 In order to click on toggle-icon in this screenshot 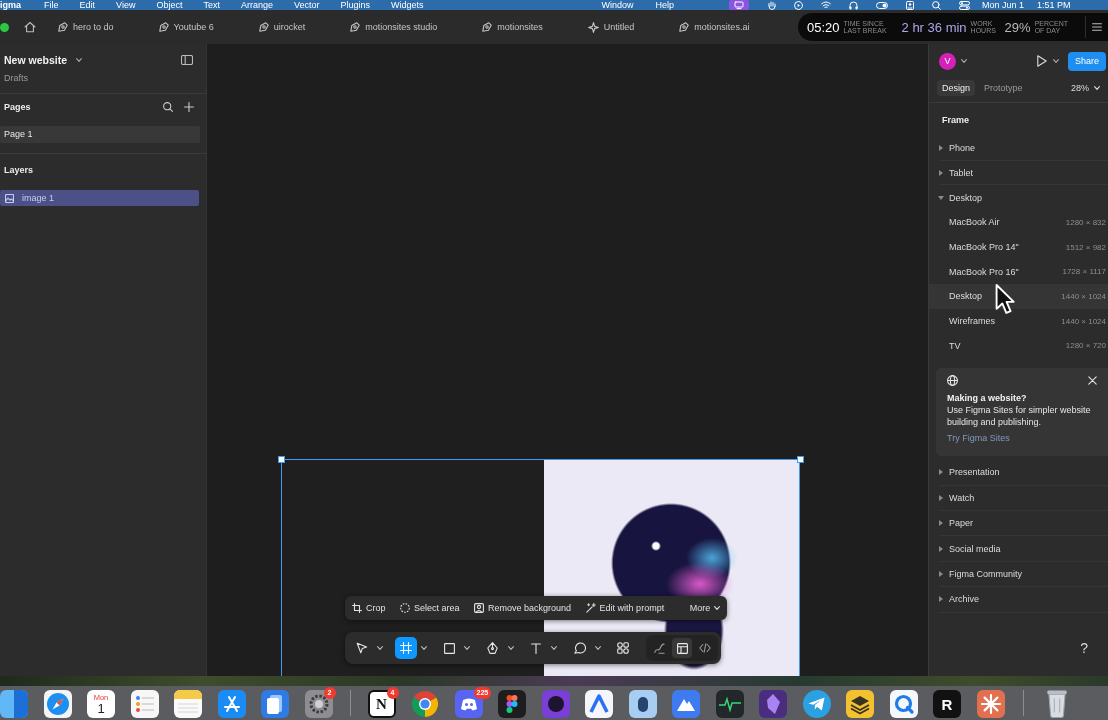, I will do `click(882, 5)`.